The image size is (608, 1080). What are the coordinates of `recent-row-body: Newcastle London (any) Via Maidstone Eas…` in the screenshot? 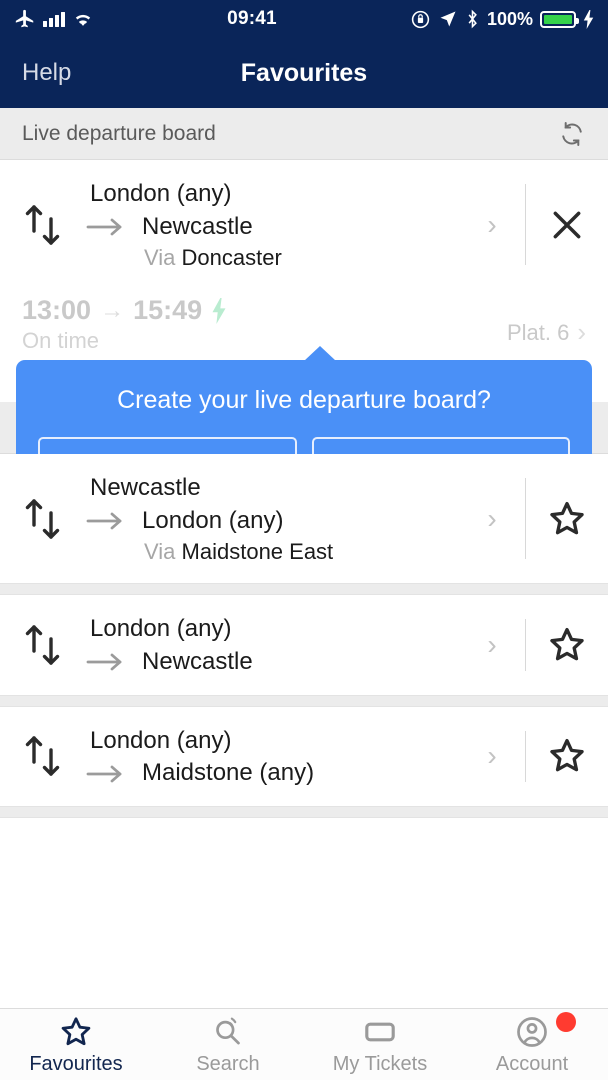 It's located at (272, 518).